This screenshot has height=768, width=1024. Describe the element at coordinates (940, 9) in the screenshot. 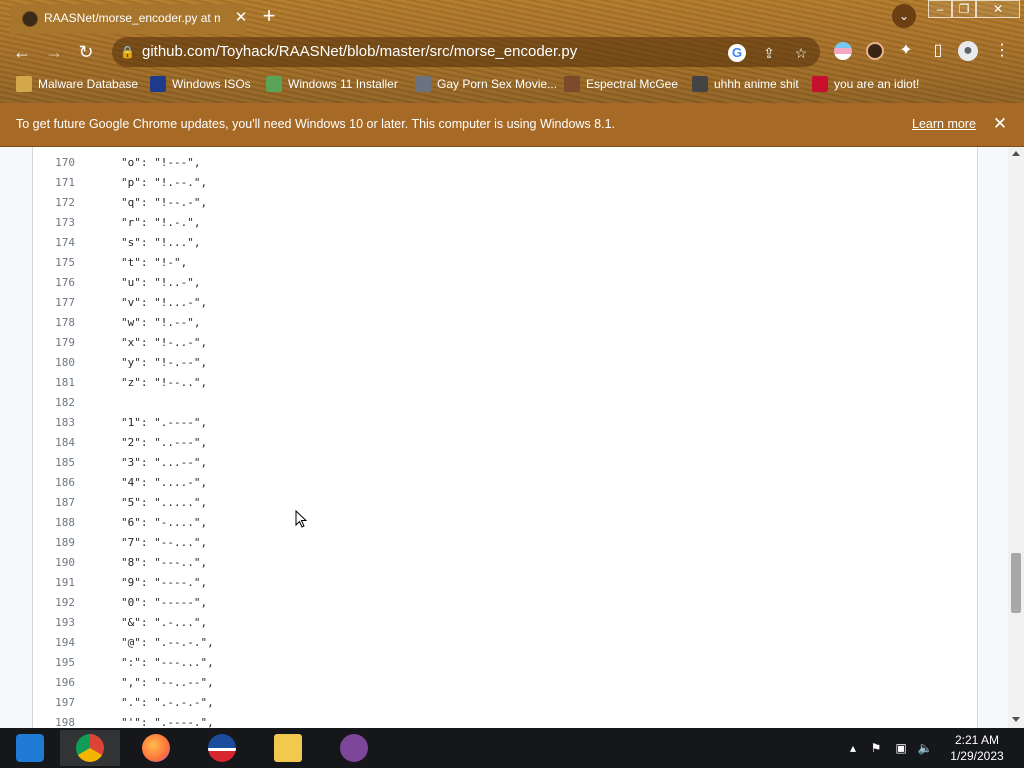

I see `minimize-button: –` at that location.